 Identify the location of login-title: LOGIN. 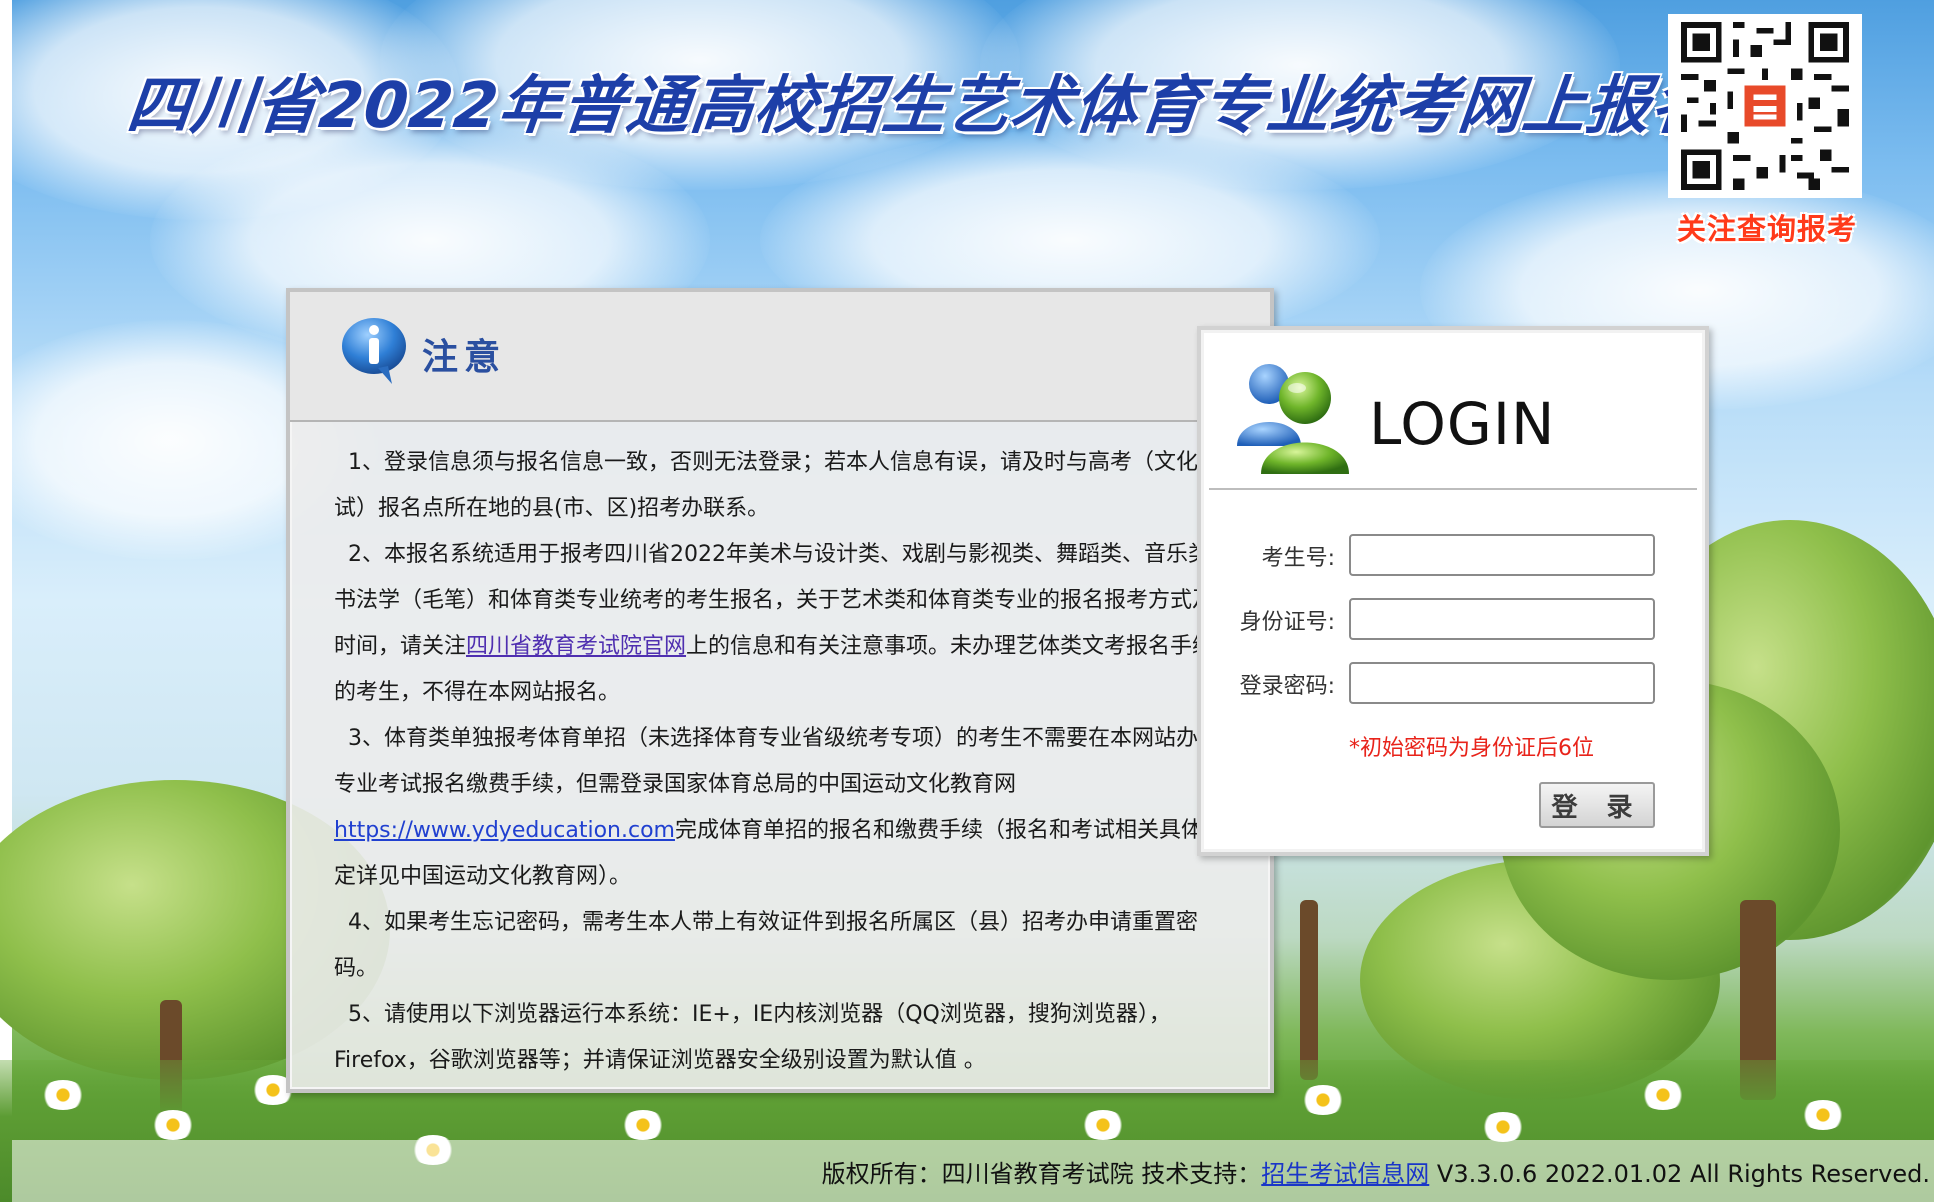
(1462, 424).